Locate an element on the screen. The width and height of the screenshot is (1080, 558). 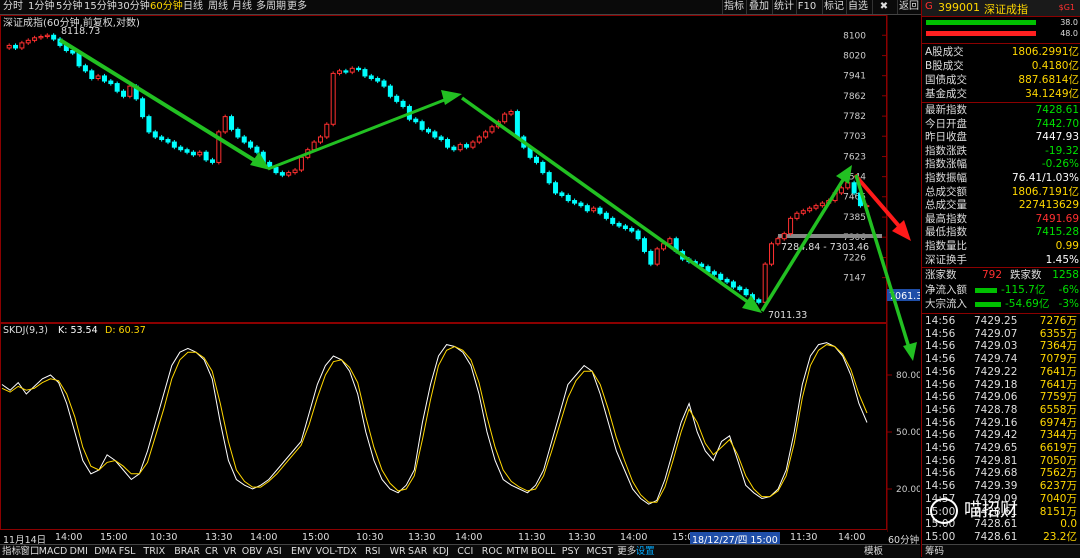
quote-header: G 399001 深证成指 $G1 is located at coordinates (1001, 8).